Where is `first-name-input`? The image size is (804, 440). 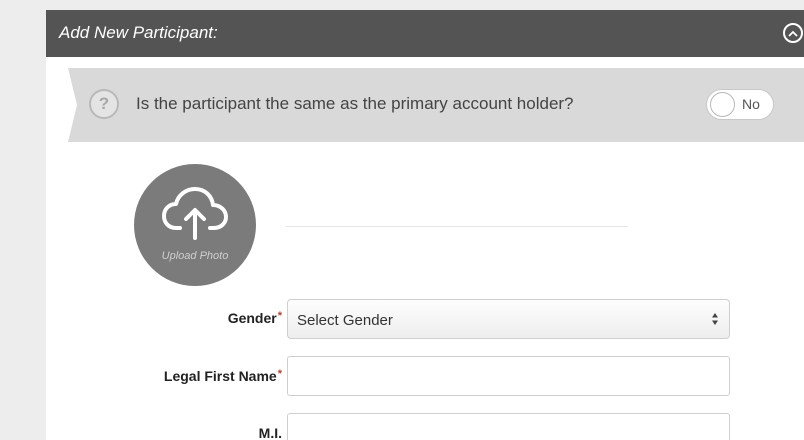
first-name-input is located at coordinates (508, 376).